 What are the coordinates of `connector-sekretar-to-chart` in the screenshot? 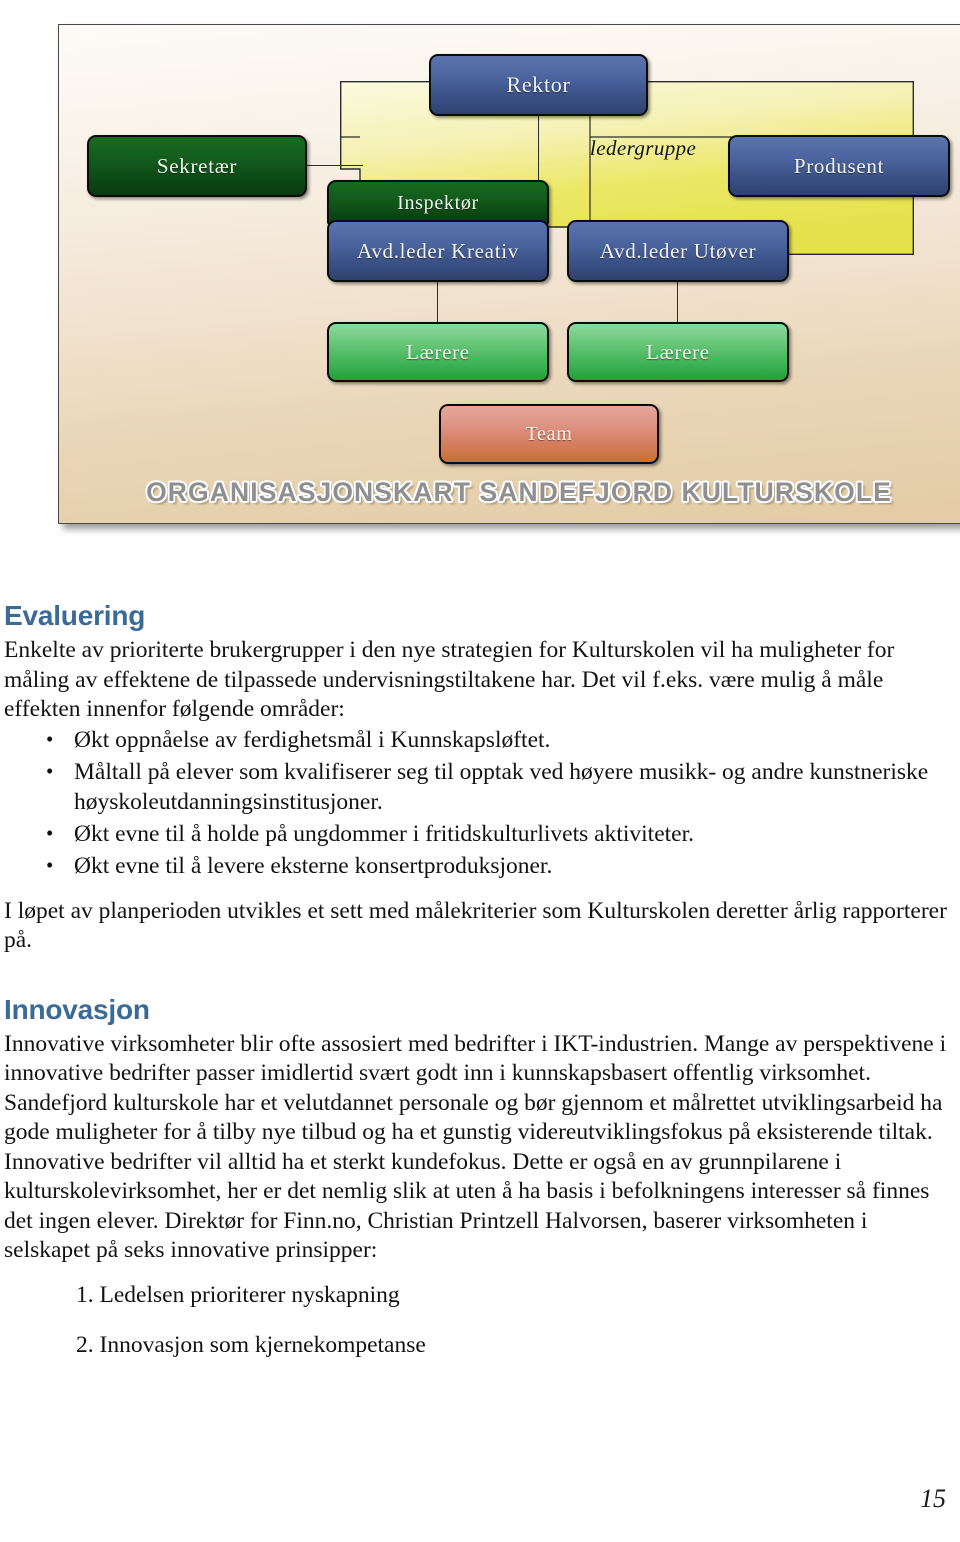 It's located at (335, 166).